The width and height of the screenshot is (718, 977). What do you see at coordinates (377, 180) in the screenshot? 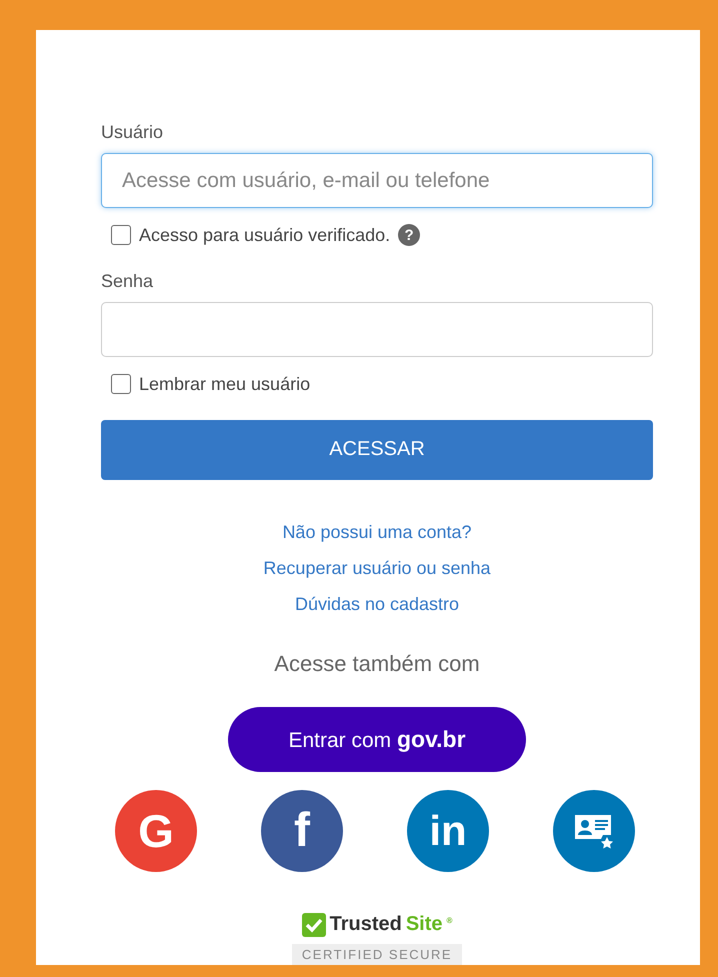
I see `username-field: Acesse com usuário, e-mail ou telefone` at bounding box center [377, 180].